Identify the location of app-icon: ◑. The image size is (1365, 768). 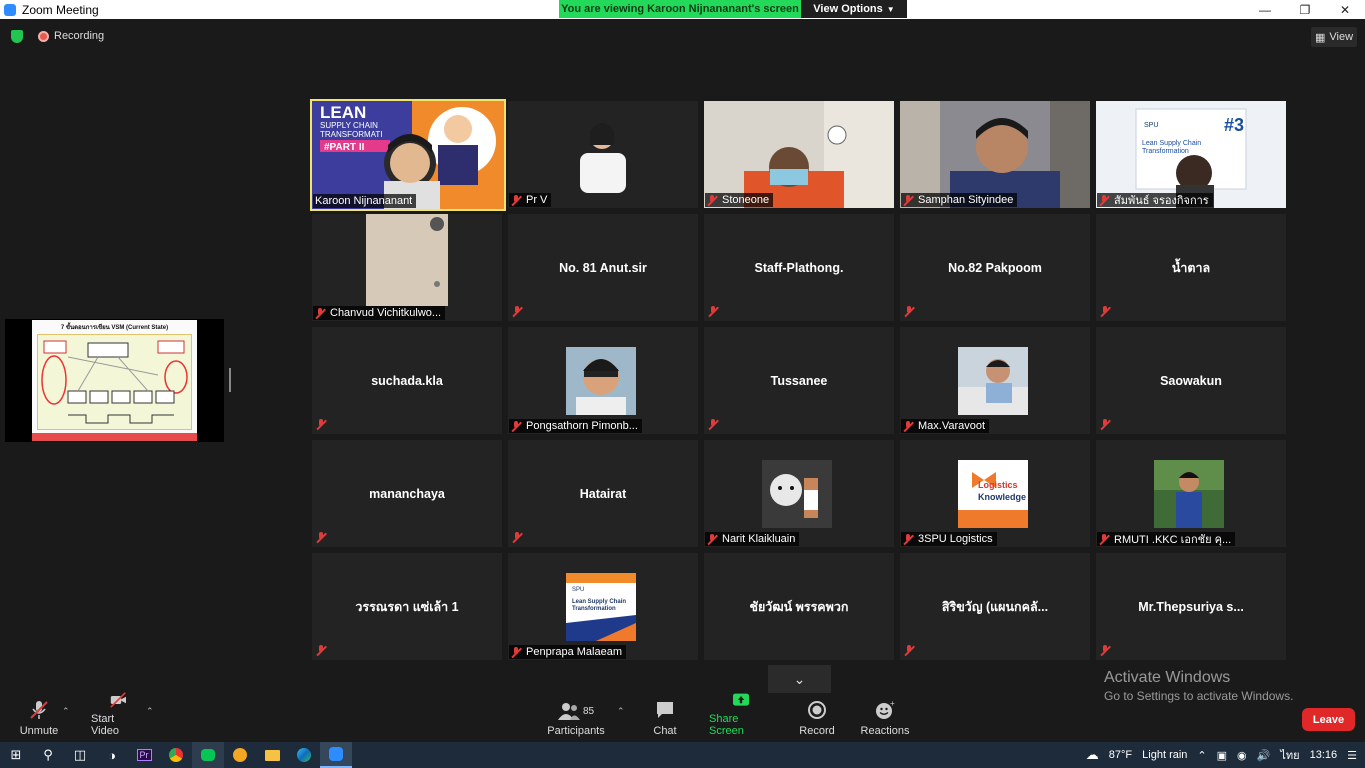
(112, 755).